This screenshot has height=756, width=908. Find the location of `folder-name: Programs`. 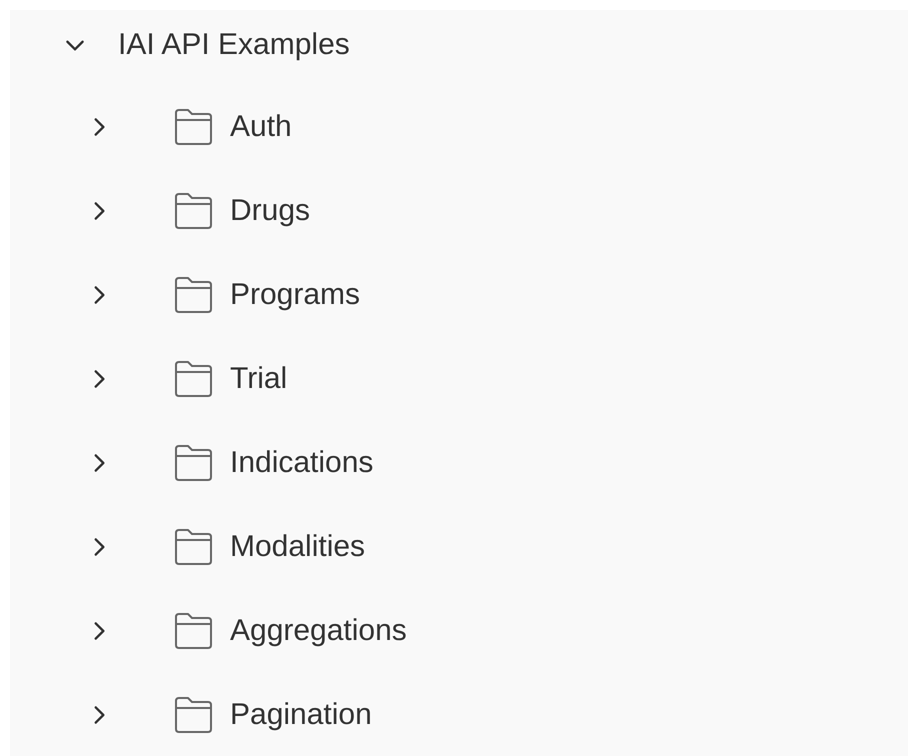

folder-name: Programs is located at coordinates (295, 295).